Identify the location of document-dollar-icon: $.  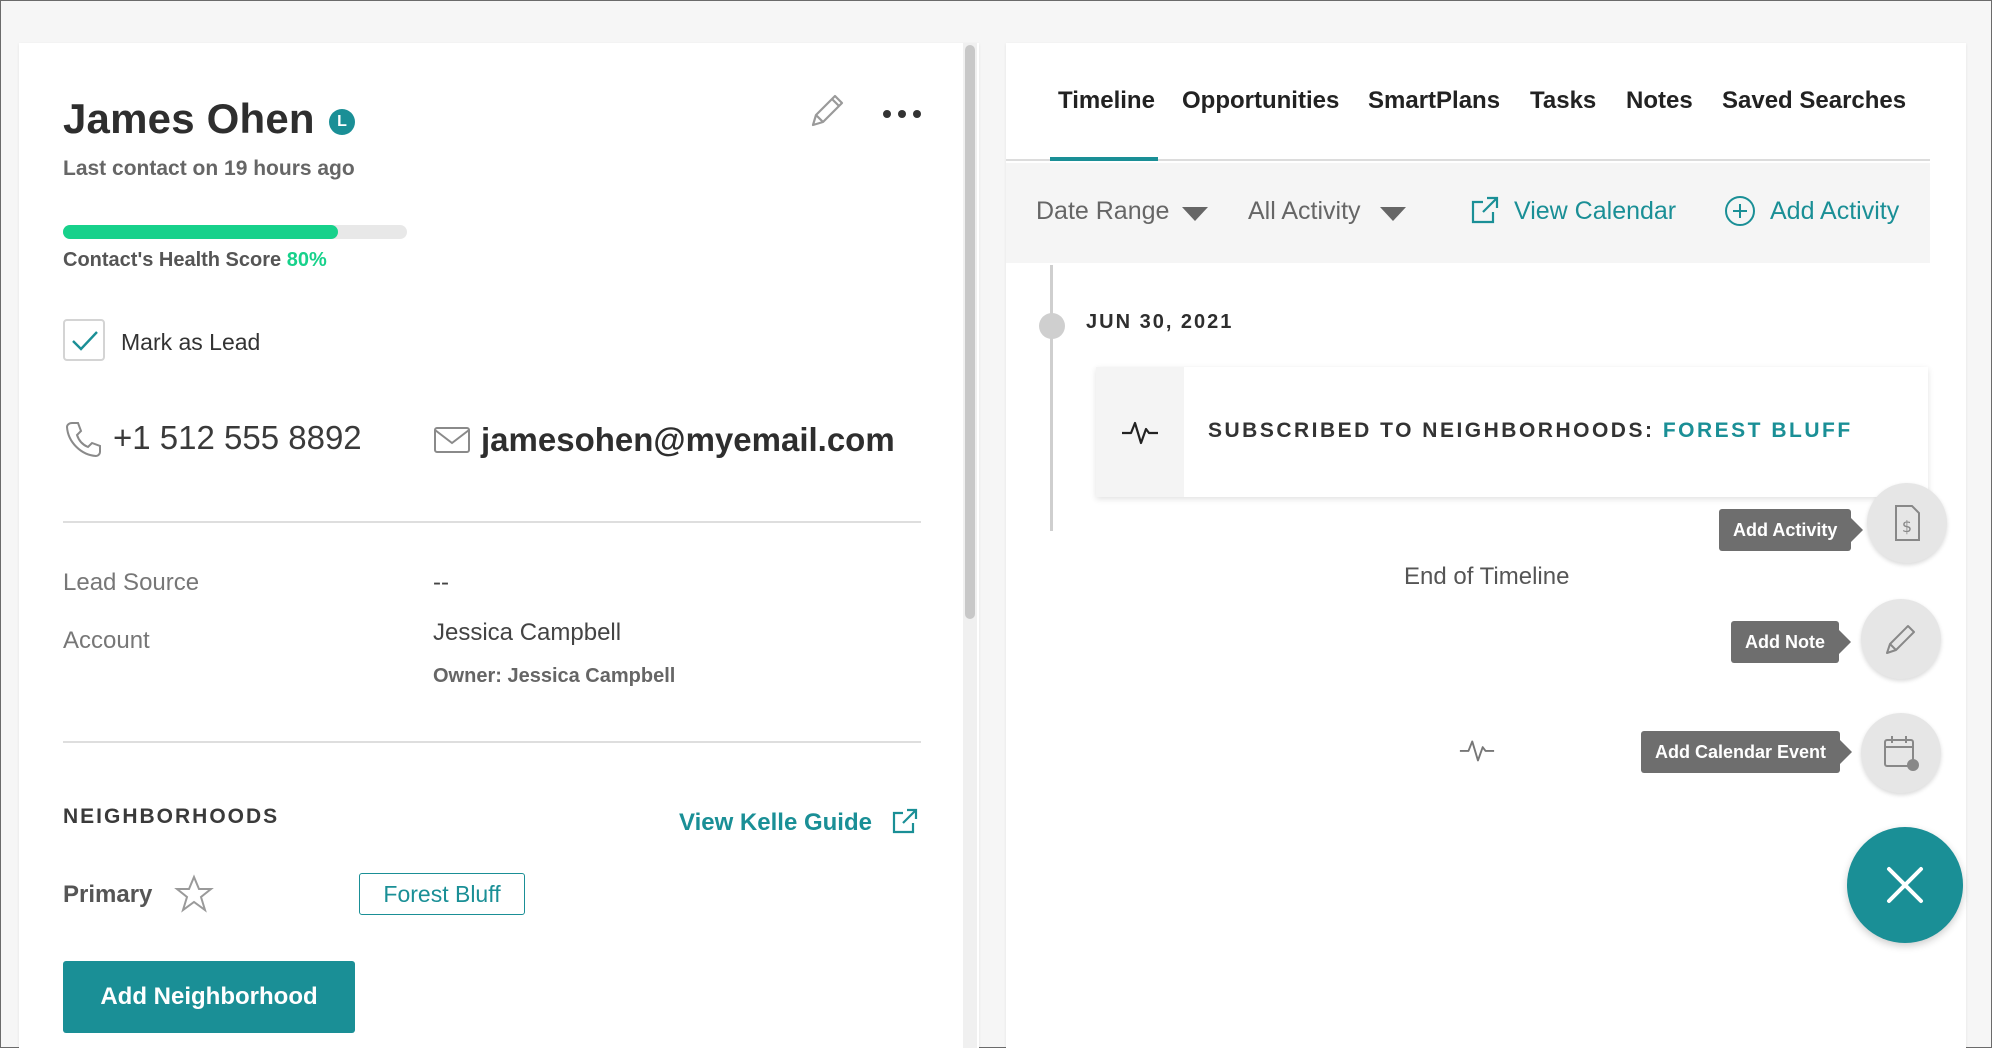
(1907, 523).